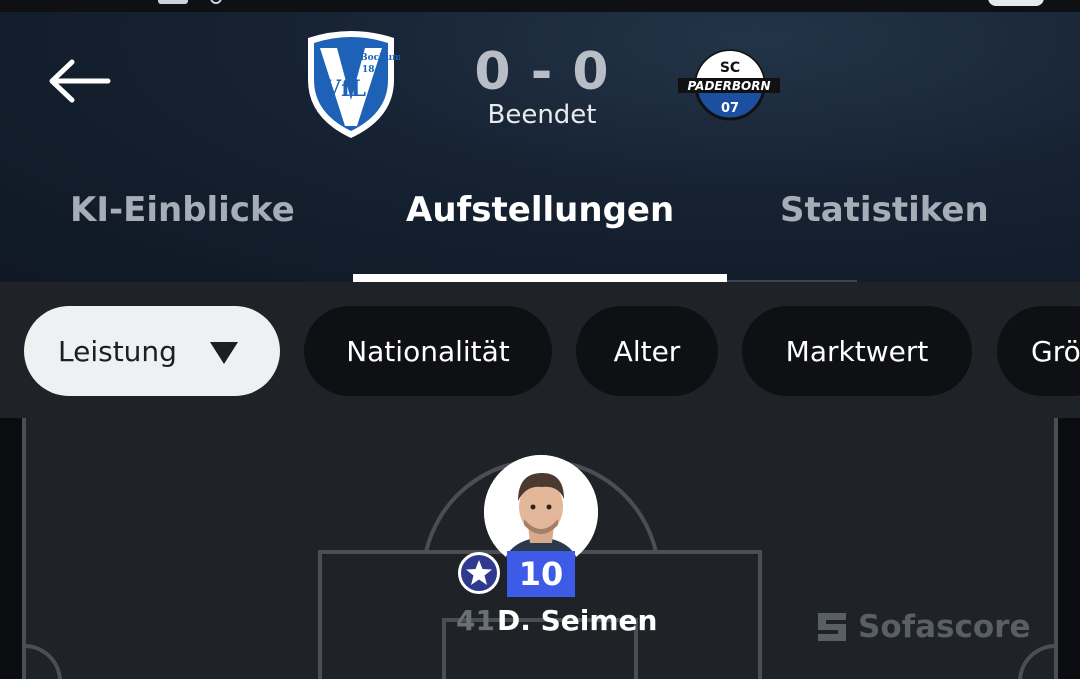 The image size is (1080, 679). I want to click on arrow-left-icon, so click(80, 81).